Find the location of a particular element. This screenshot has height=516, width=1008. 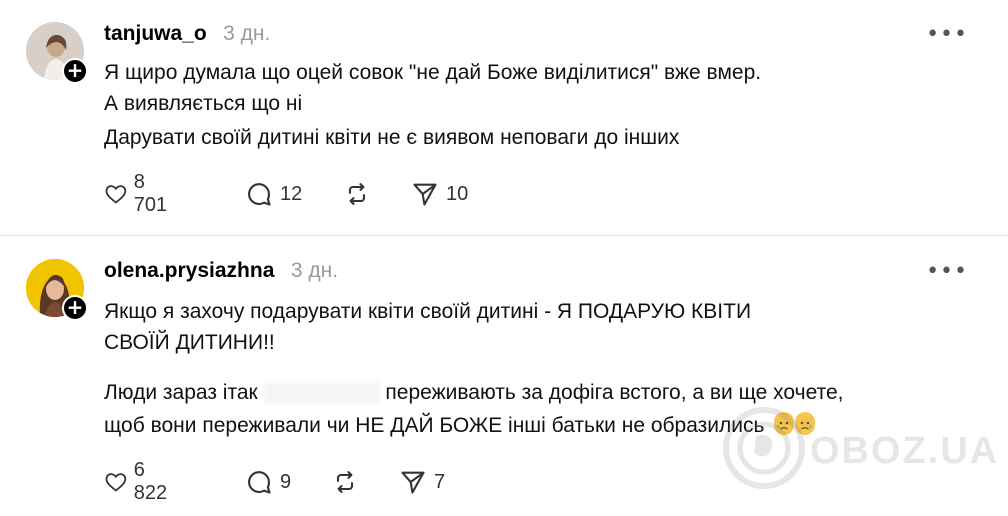

post-header: tanjuwa_o 3 дн. is located at coordinates (187, 35).